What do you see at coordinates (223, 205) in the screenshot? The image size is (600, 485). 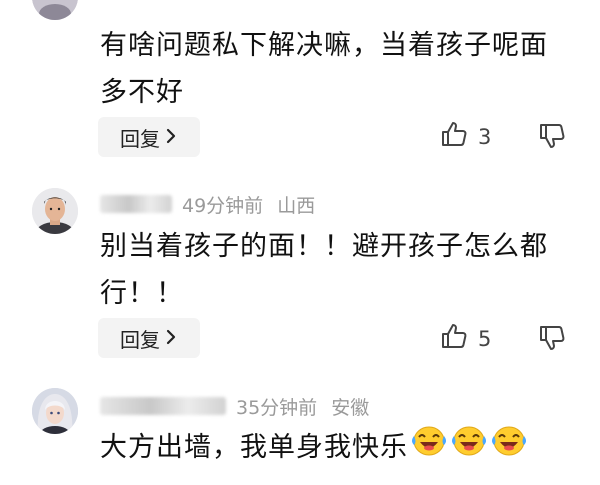 I see `comment-time: 49分钟前` at bounding box center [223, 205].